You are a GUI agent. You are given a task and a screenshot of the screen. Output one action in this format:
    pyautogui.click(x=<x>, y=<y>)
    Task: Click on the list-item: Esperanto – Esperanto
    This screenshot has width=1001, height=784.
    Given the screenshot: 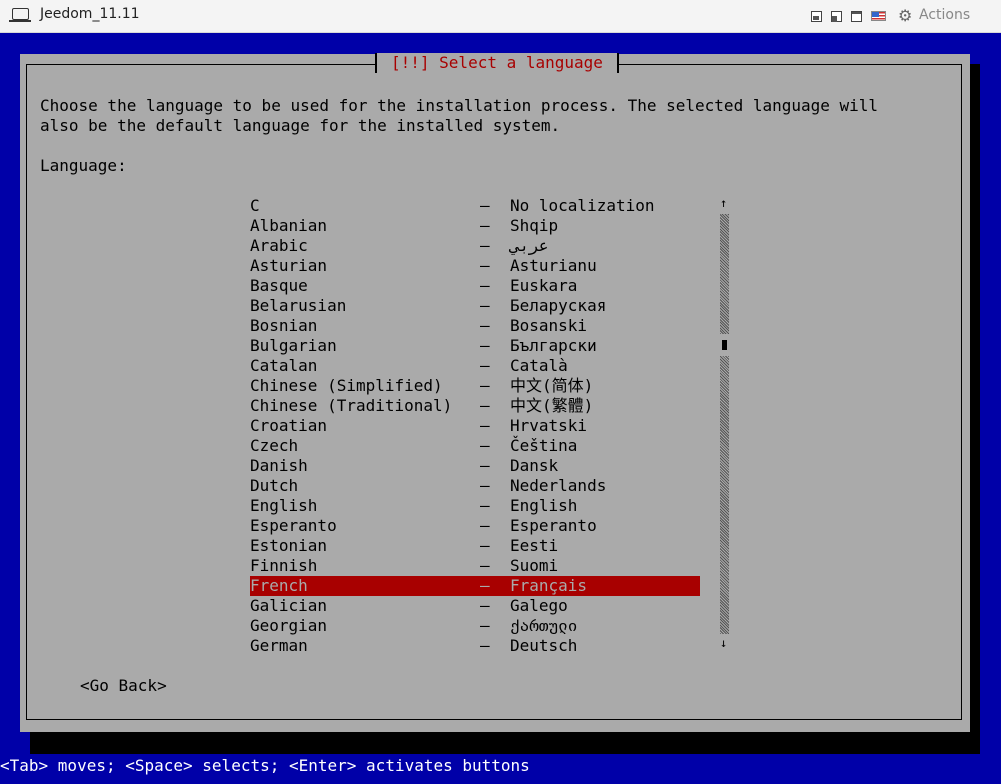 What is the action you would take?
    pyautogui.click(x=475, y=526)
    